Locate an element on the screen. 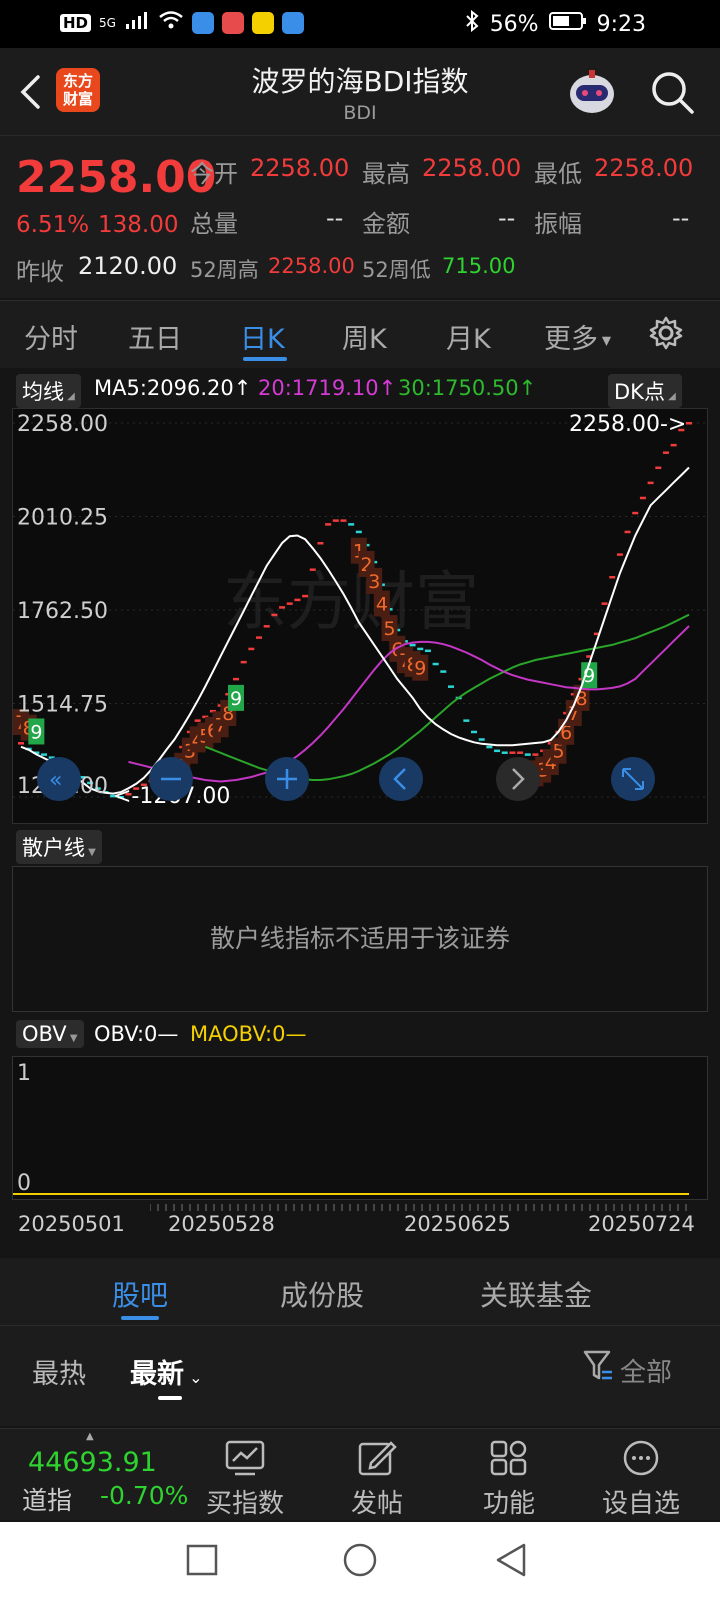 Image resolution: width=720 pixels, height=1600 pixels. obv-value: OBV:0— is located at coordinates (136, 1034).